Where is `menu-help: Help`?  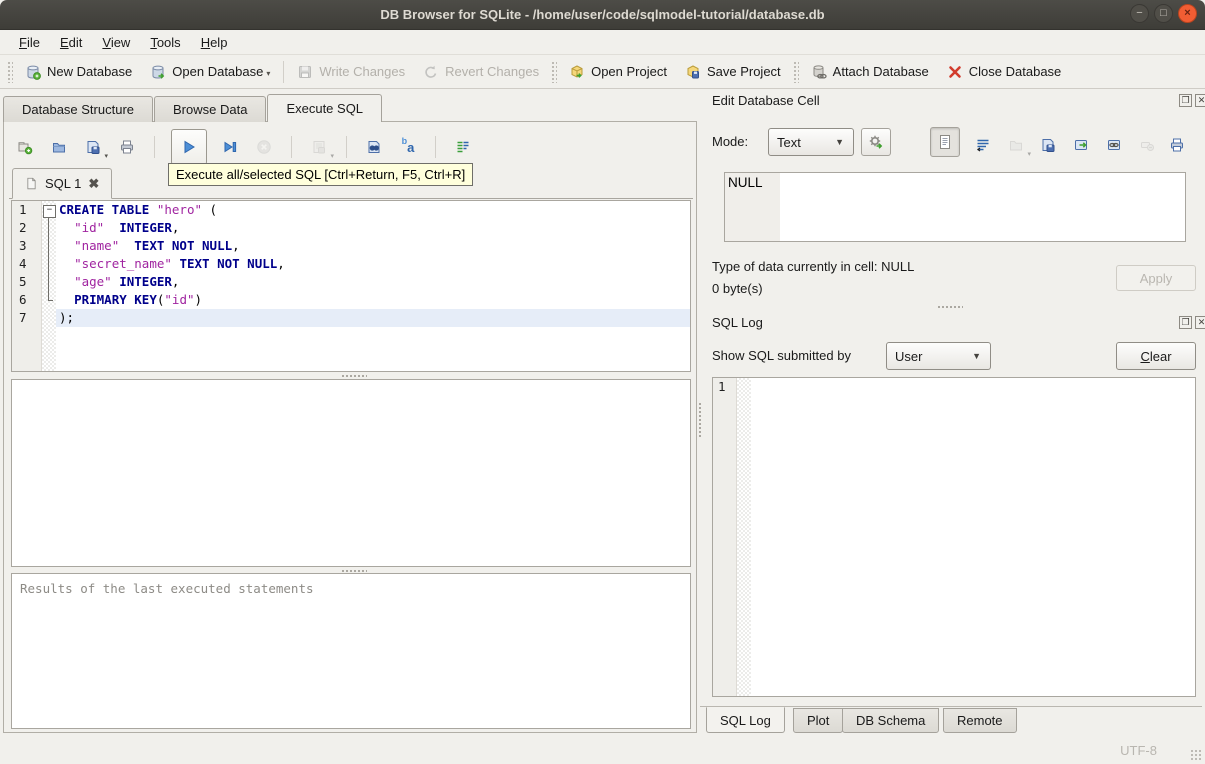 menu-help: Help is located at coordinates (214, 42).